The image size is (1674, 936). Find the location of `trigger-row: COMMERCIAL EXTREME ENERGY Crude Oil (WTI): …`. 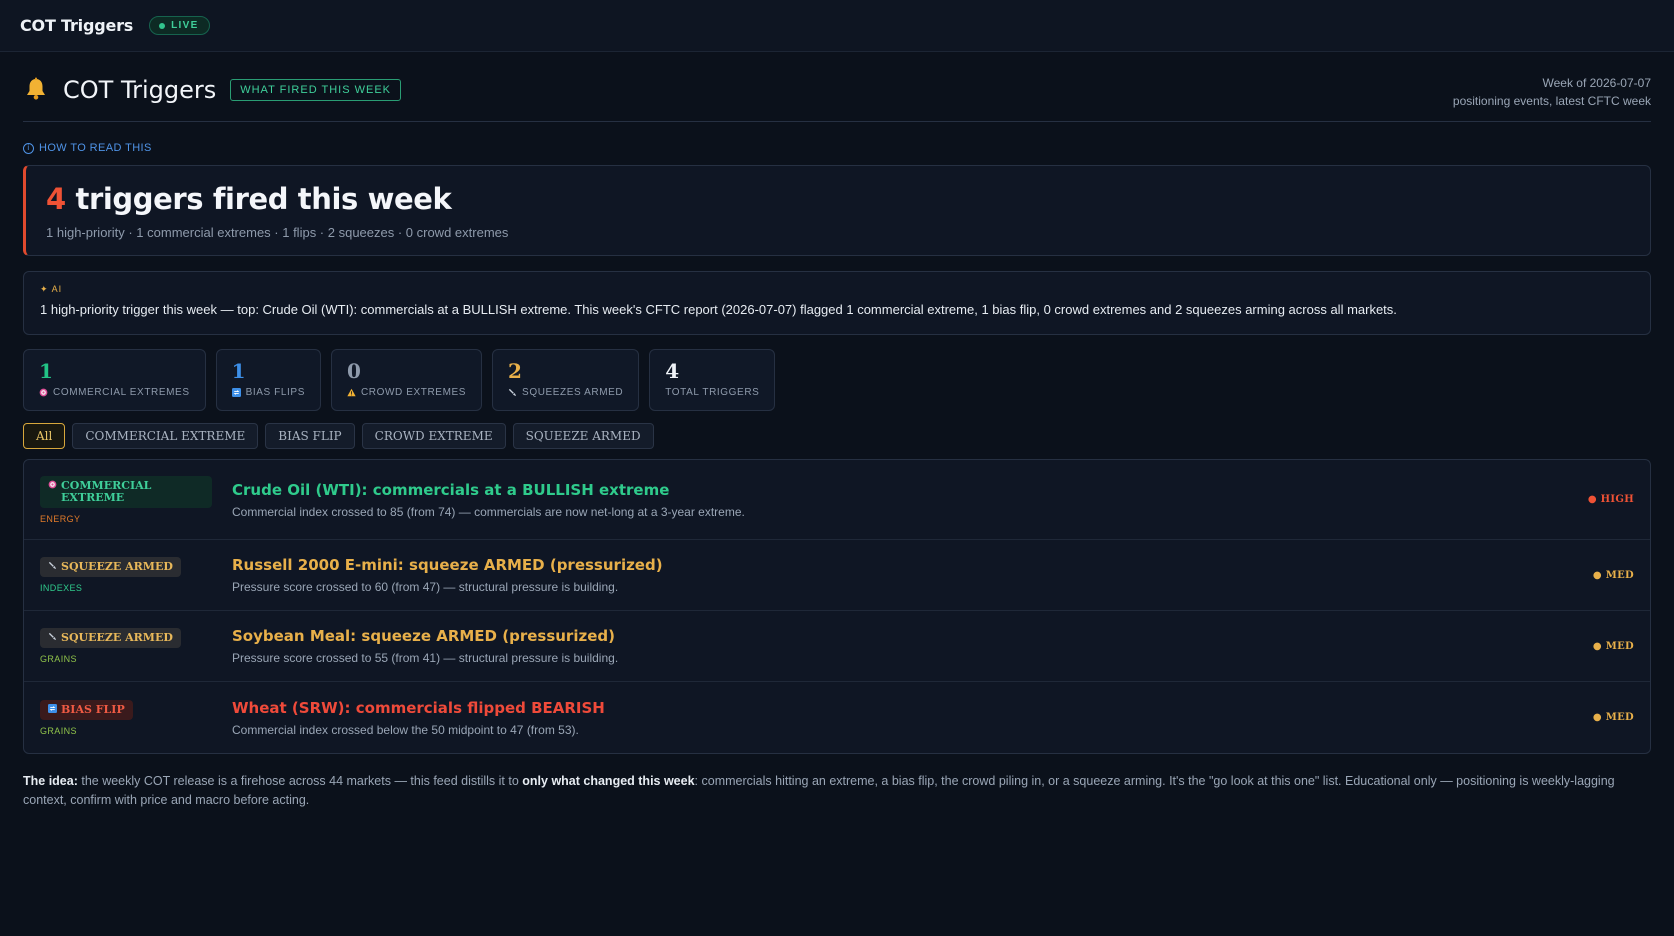

trigger-row: COMMERCIAL EXTREME ENERGY Crude Oil (WTI): … is located at coordinates (837, 500).